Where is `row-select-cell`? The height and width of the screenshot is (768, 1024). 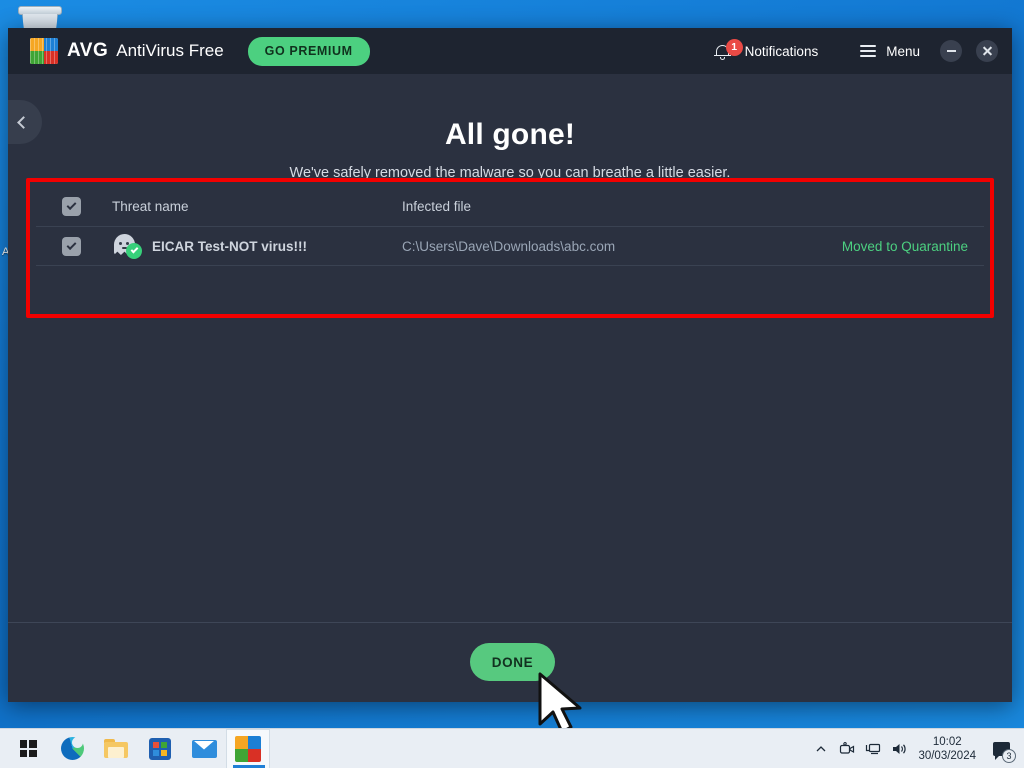 row-select-cell is located at coordinates (73, 246).